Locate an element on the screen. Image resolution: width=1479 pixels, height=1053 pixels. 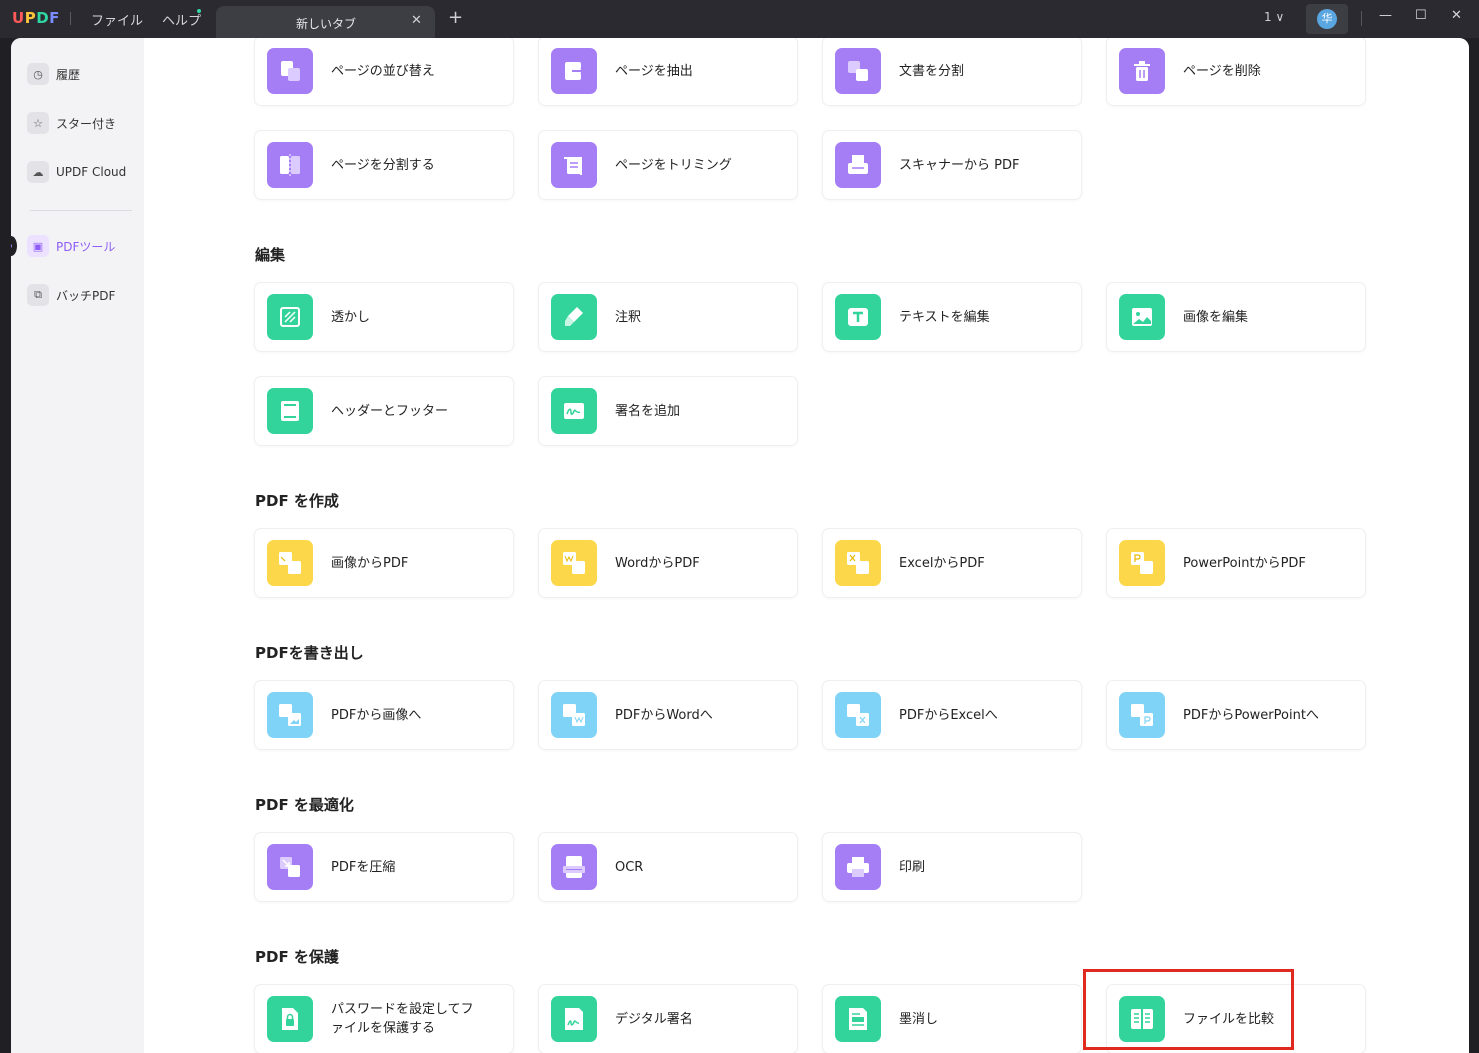
tool-card-label: 印刷 is located at coordinates (912, 867).